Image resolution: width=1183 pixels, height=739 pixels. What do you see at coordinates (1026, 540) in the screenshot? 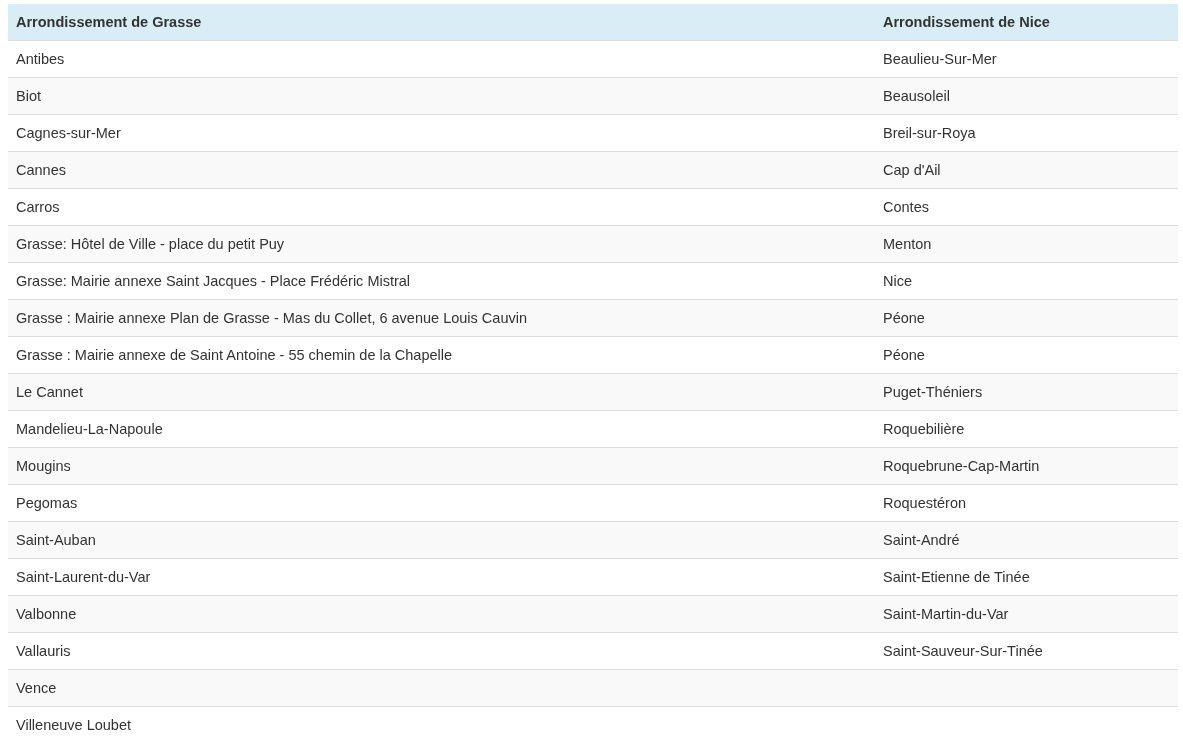
I see `table-cell: Saint-André` at bounding box center [1026, 540].